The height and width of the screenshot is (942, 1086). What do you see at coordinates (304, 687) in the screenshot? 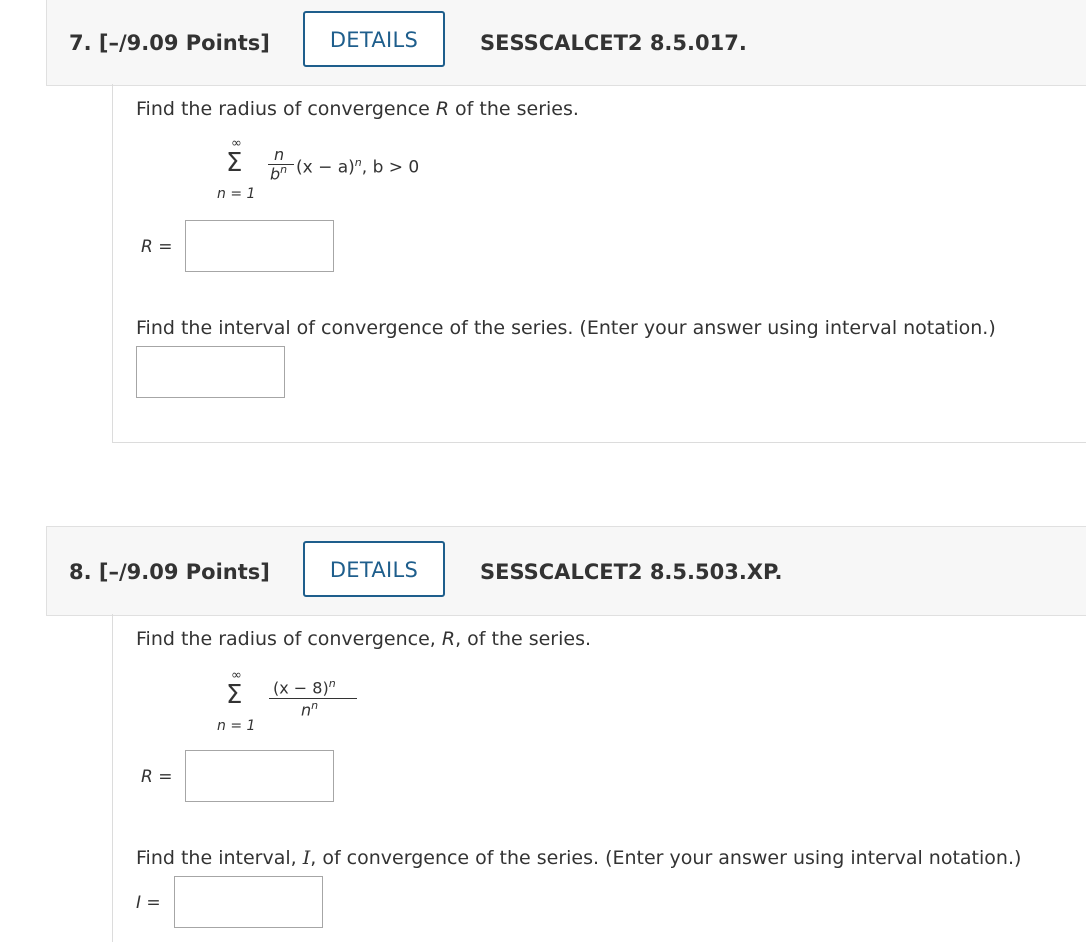
I see `fraction-numerator: (x − 8)n` at bounding box center [304, 687].